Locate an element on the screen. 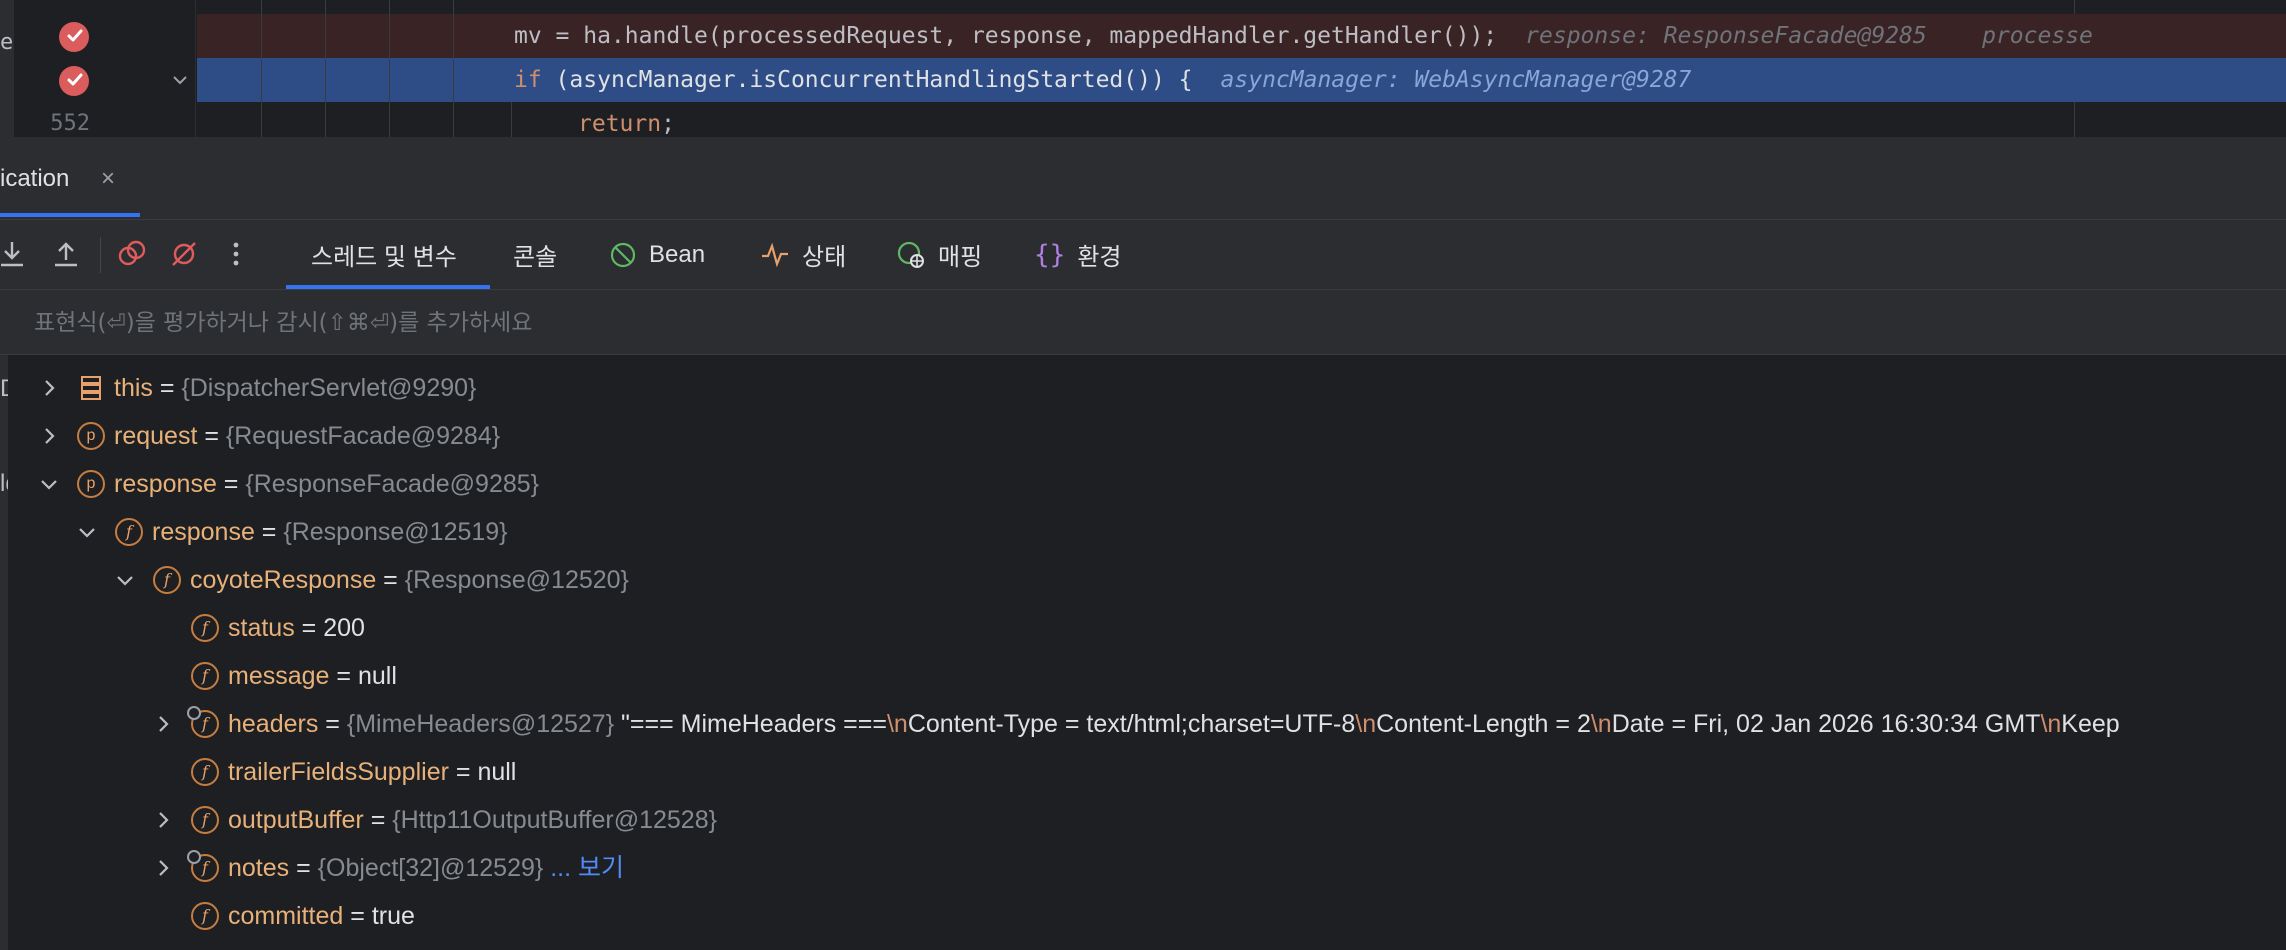  line-number: 552 is located at coordinates (70, 123).